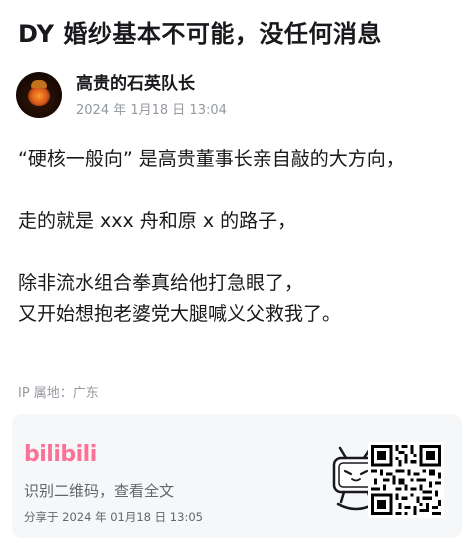 This screenshot has height=543, width=474. I want to click on author-avatar, so click(39, 95).